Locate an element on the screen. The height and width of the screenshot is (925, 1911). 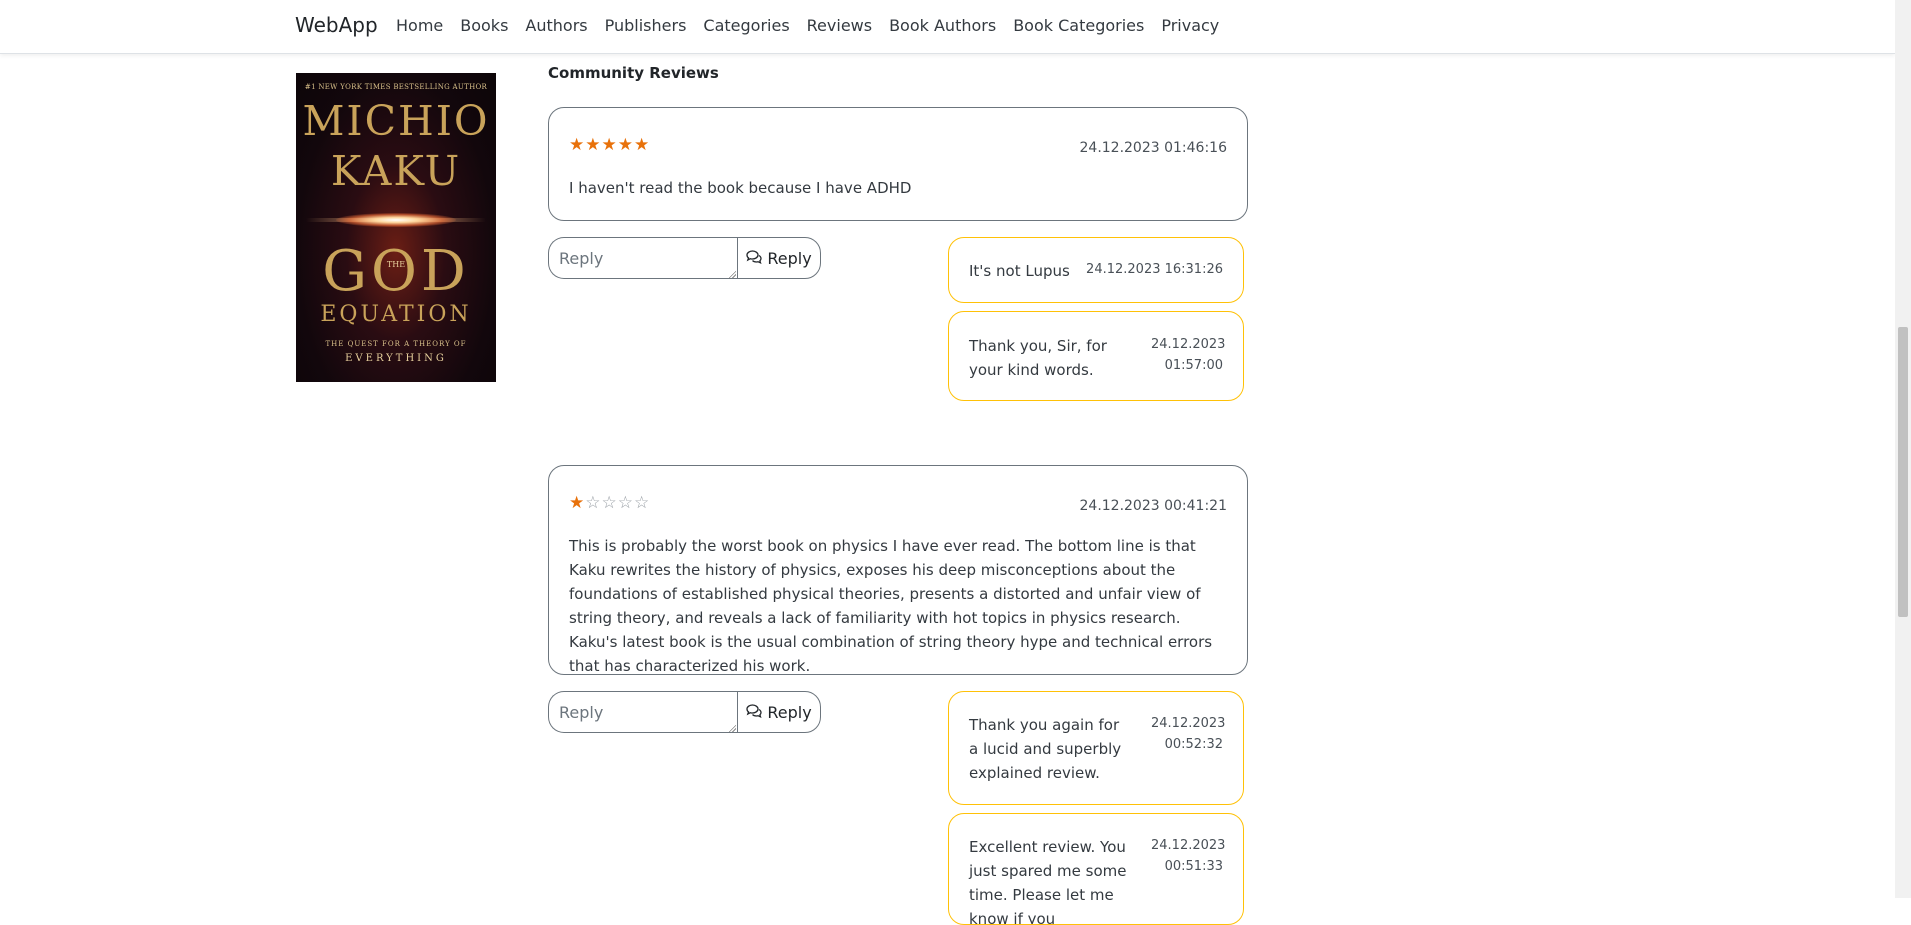
cover-subtitle: THE QUEST FOR A THEORY OF is located at coordinates (396, 344).